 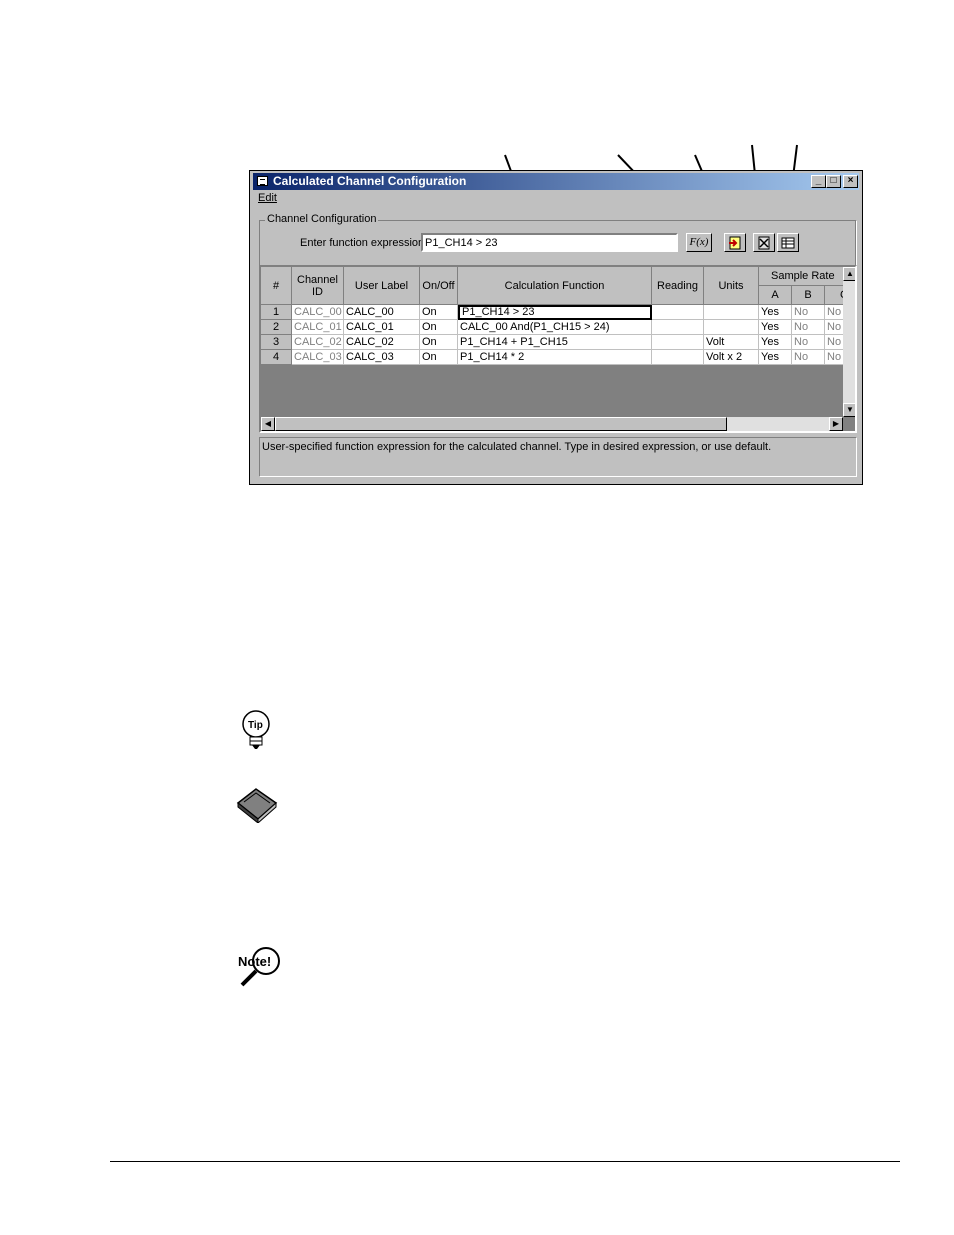 What do you see at coordinates (804, 276) in the screenshot?
I see `header-sample-rate: Sample Rate` at bounding box center [804, 276].